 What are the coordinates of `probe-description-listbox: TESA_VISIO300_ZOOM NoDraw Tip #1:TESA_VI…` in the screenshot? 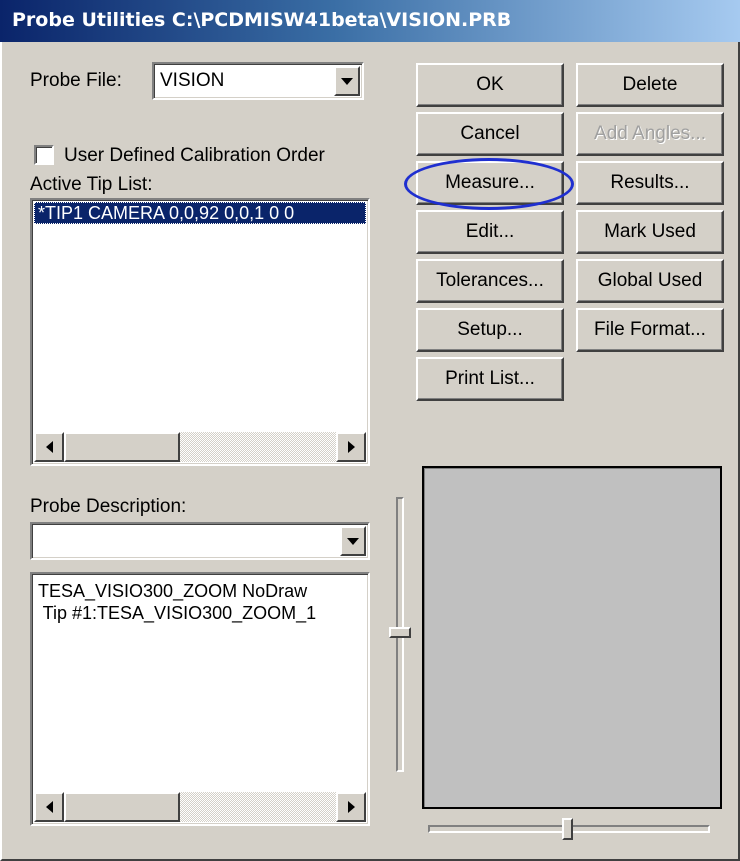 It's located at (200, 699).